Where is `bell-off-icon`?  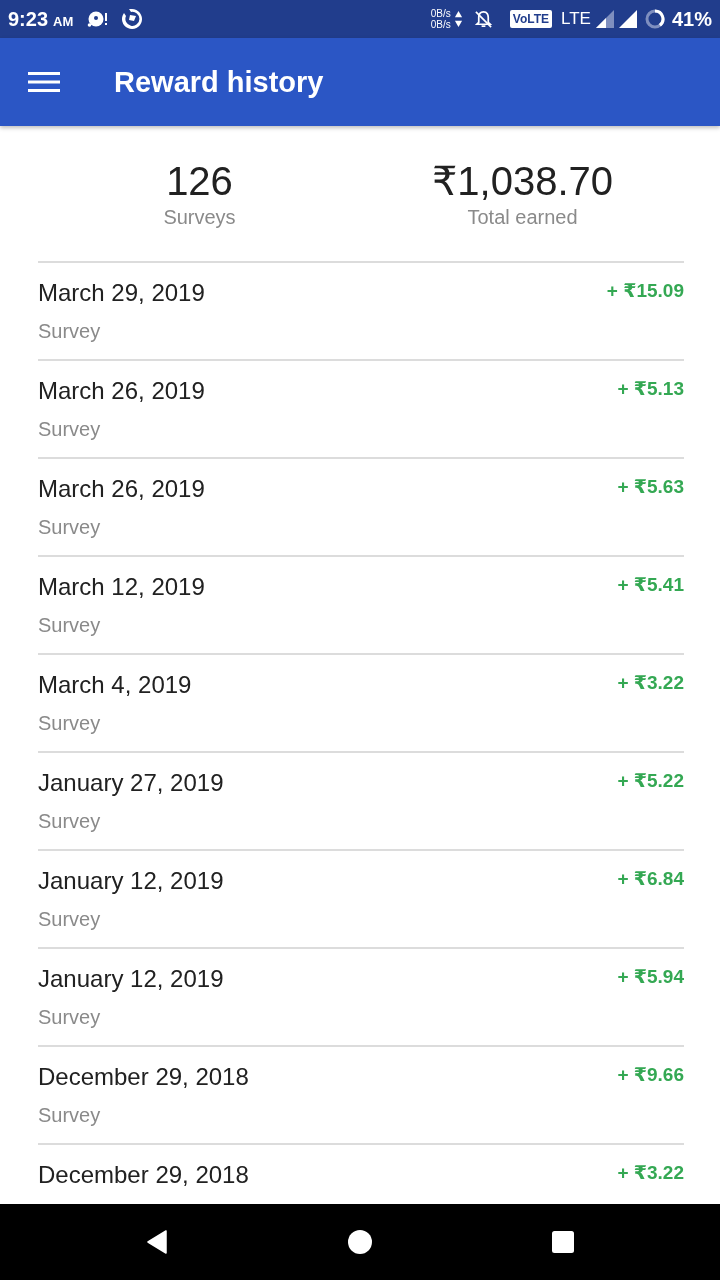
bell-off-icon is located at coordinates (483, 19).